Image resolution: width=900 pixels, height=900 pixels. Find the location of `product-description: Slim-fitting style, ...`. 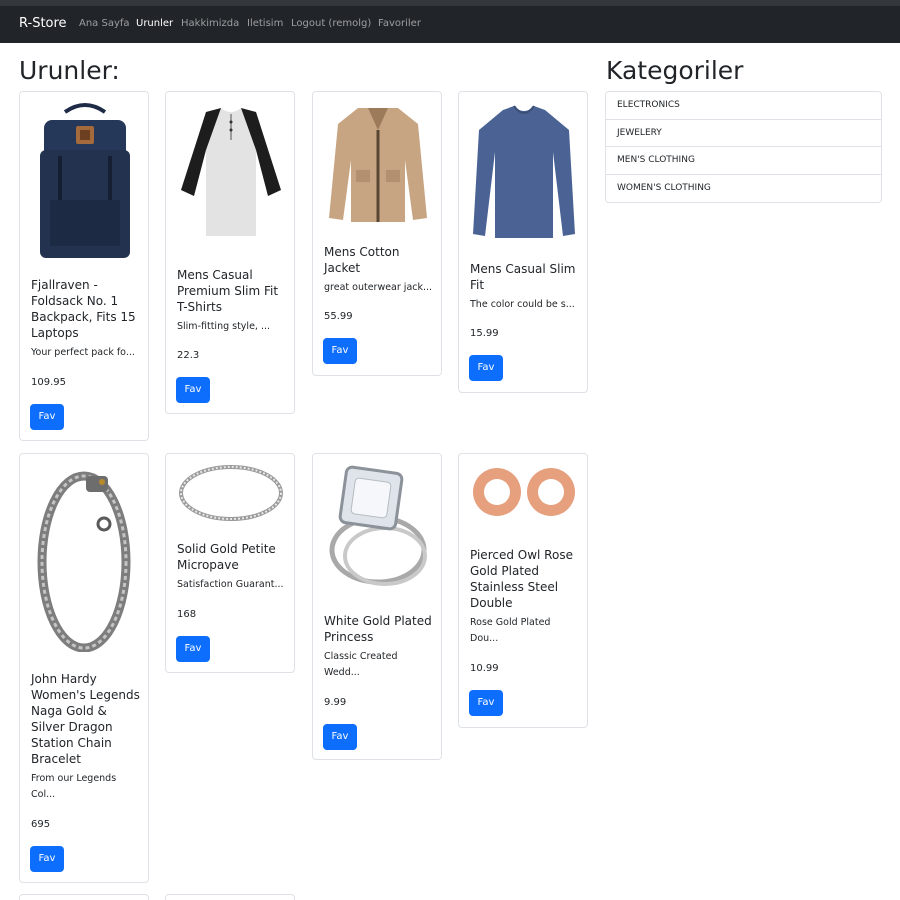

product-description: Slim-fitting style, ... is located at coordinates (224, 326).